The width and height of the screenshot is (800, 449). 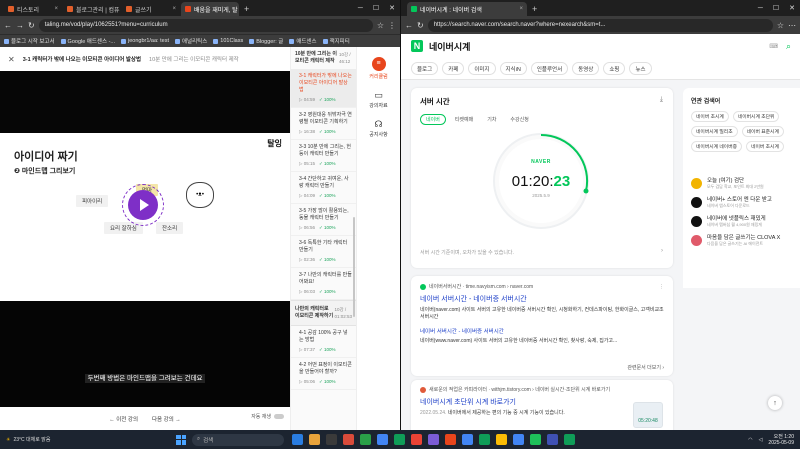 I want to click on search-tab: 지식iN, so click(x=513, y=68).